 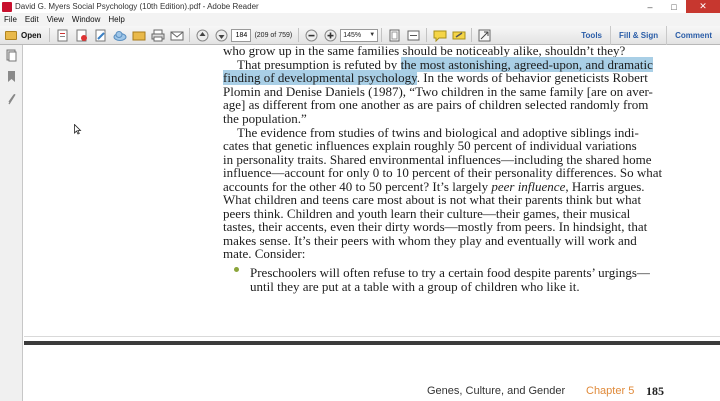 What do you see at coordinates (11, 223) in the screenshot?
I see `navigation-pane` at bounding box center [11, 223].